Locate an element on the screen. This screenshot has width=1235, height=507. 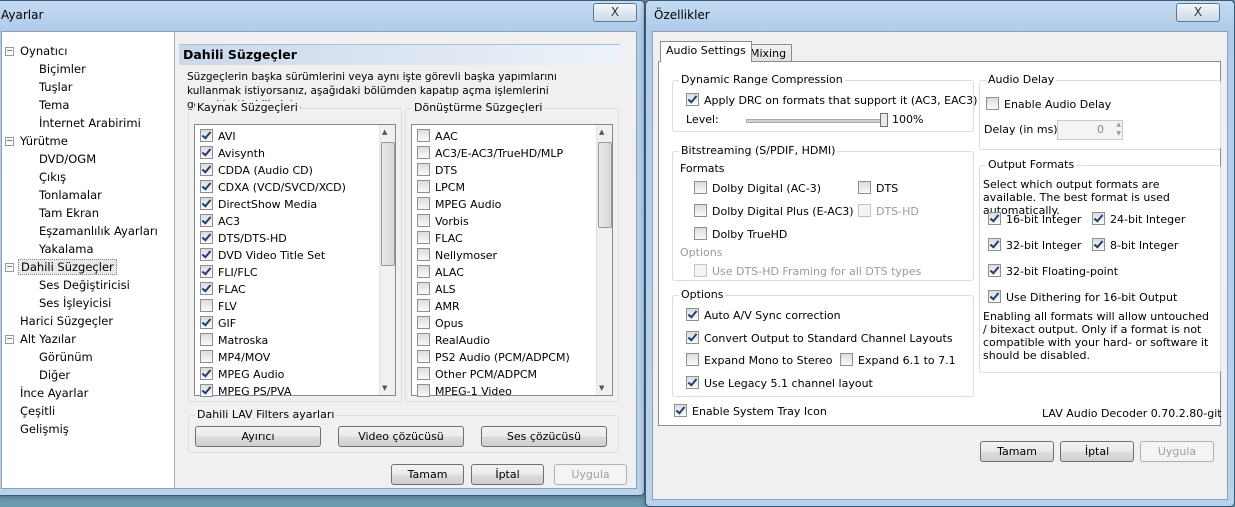
list-item: Matroska is located at coordinates (234, 340).